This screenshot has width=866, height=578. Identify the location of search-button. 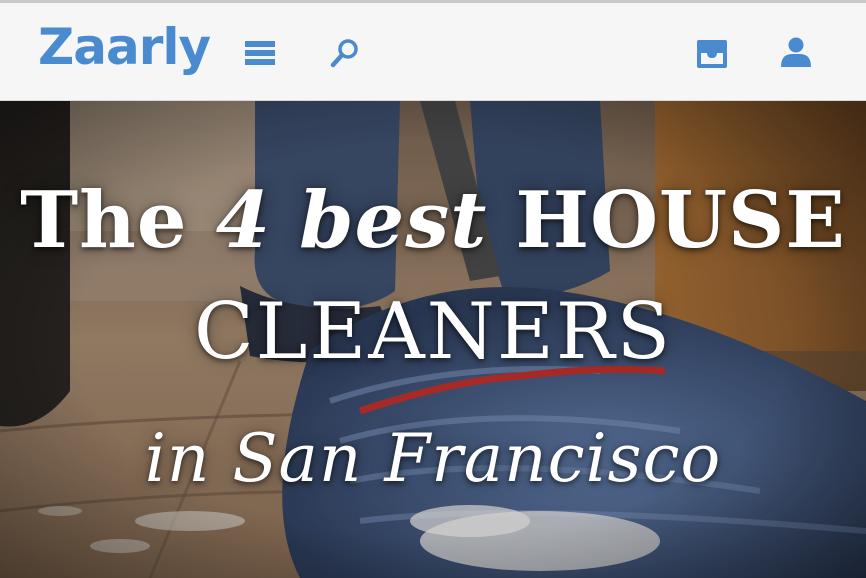
(345, 53).